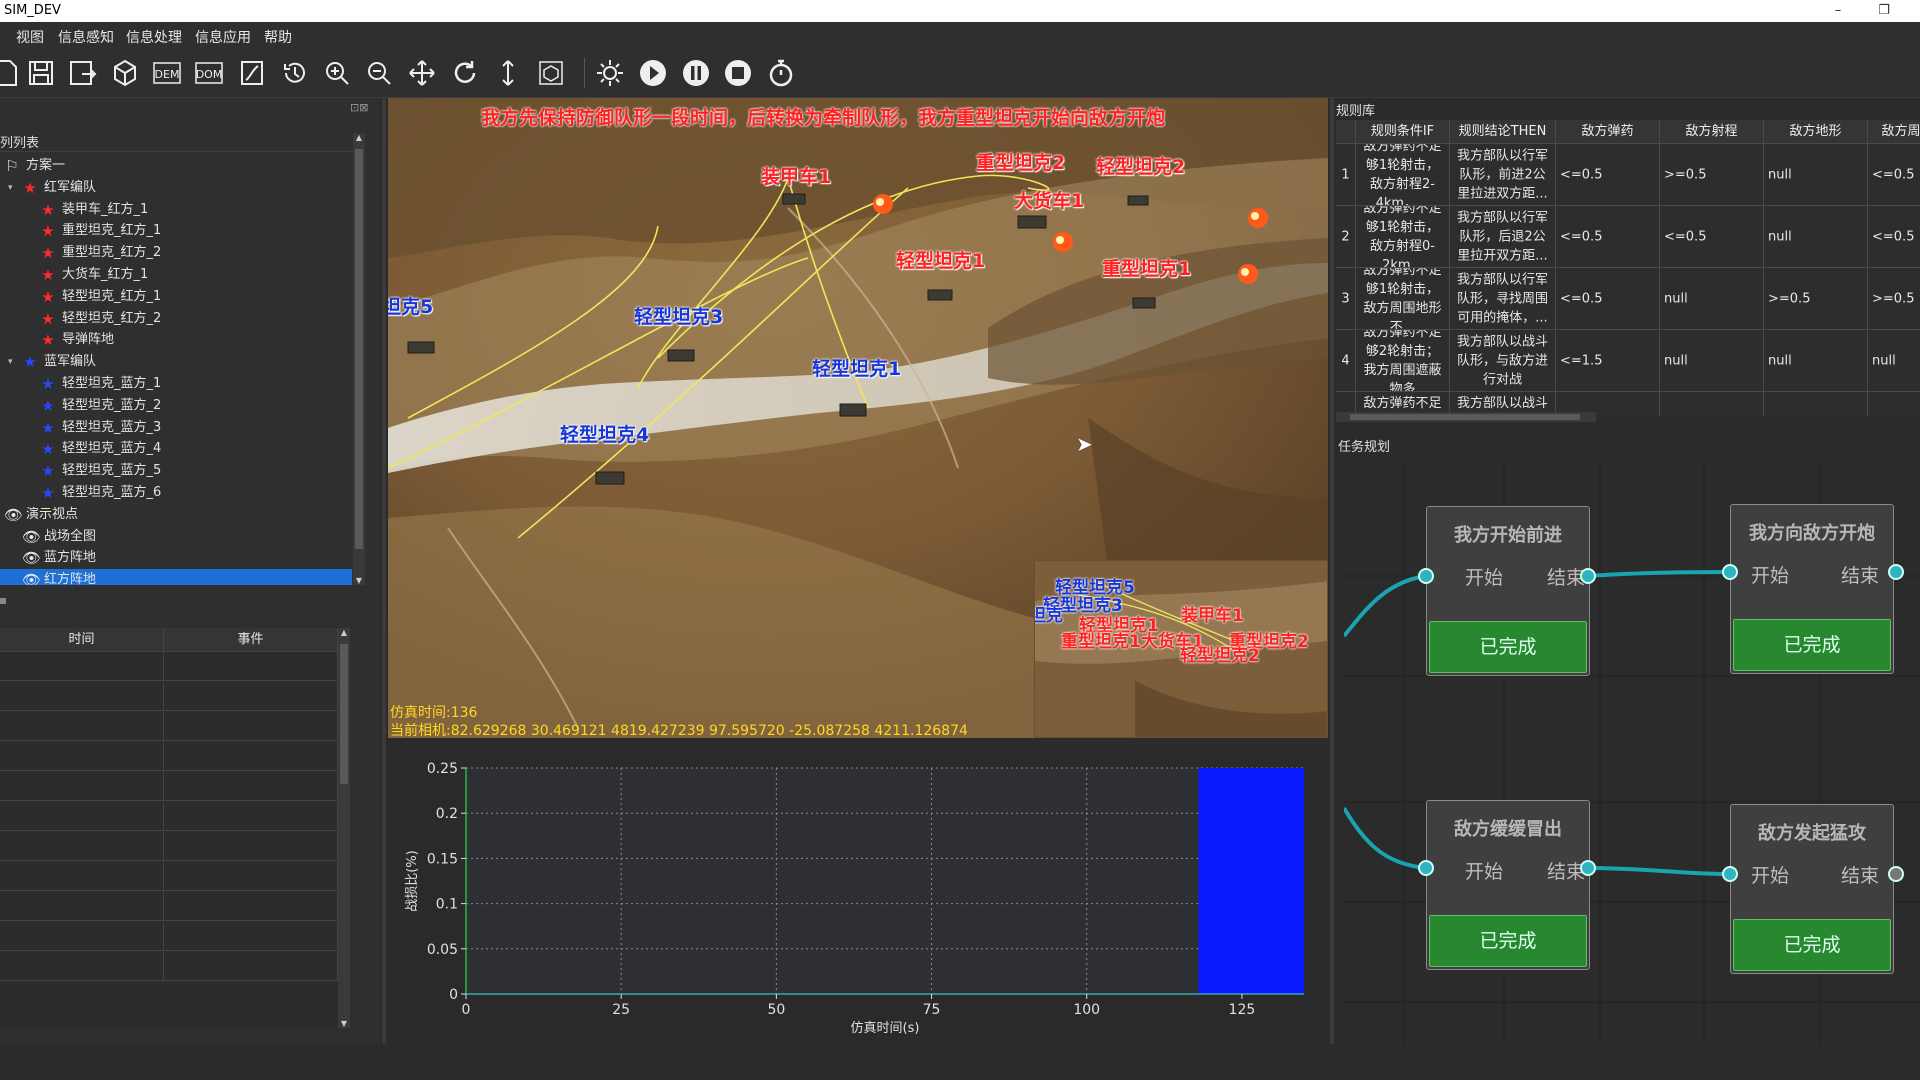  Describe the element at coordinates (176, 428) in the screenshot. I see `tree-item: ★ 轻型坦克_蓝方_3` at that location.